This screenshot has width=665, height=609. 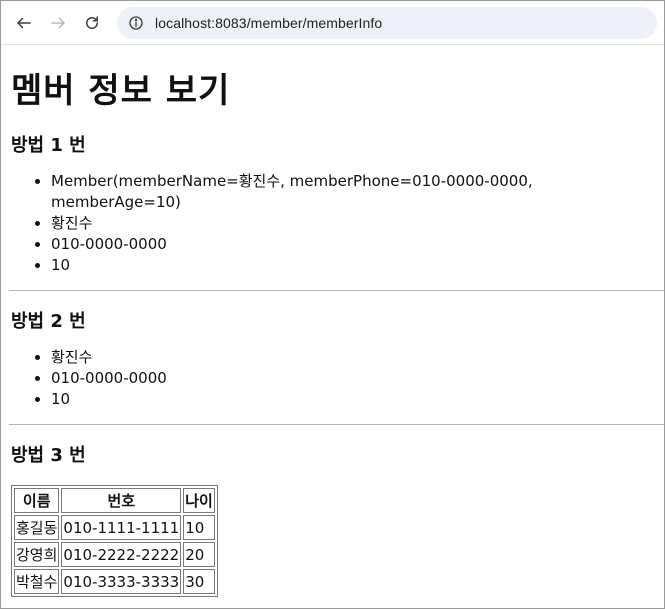 I want to click on arrow-right-icon, so click(x=58, y=22).